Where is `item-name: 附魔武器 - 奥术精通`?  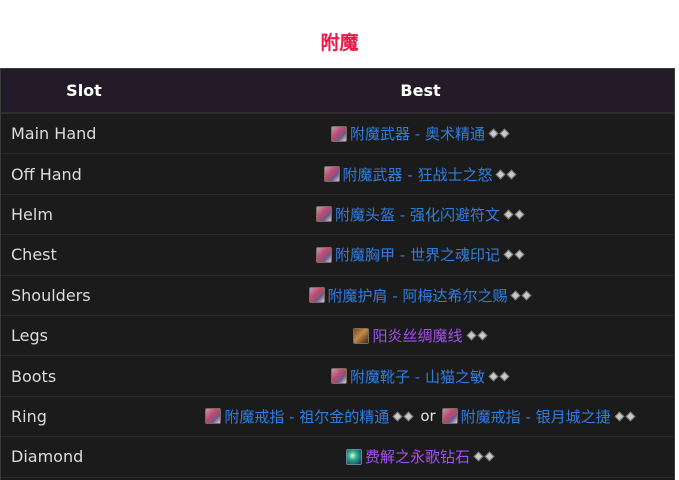
item-name: 附魔武器 - 奥术精通 is located at coordinates (417, 133).